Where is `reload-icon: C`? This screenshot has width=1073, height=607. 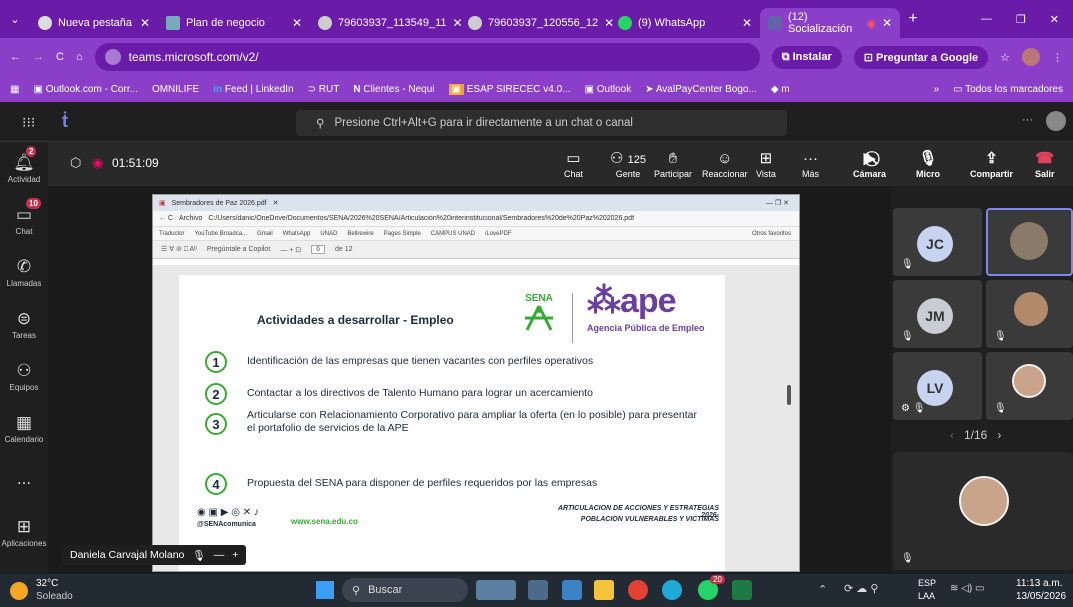
reload-icon: C is located at coordinates (60, 57).